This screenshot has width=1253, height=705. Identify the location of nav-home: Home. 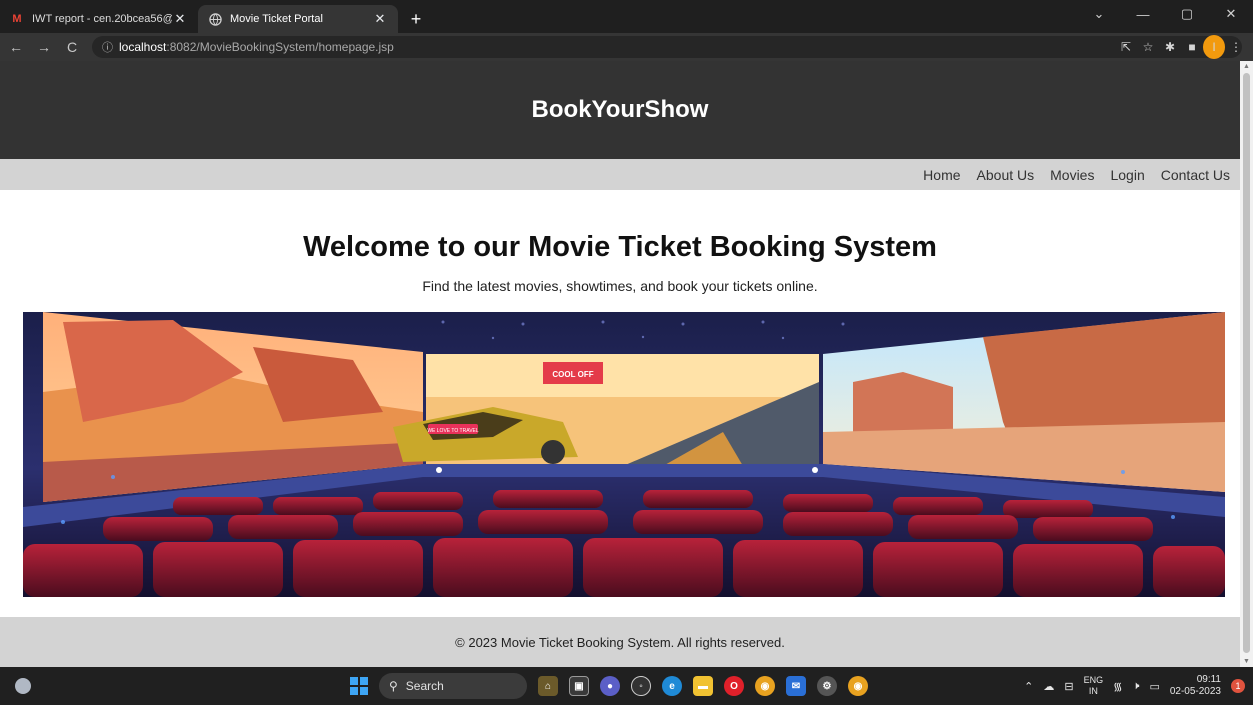
(941, 175).